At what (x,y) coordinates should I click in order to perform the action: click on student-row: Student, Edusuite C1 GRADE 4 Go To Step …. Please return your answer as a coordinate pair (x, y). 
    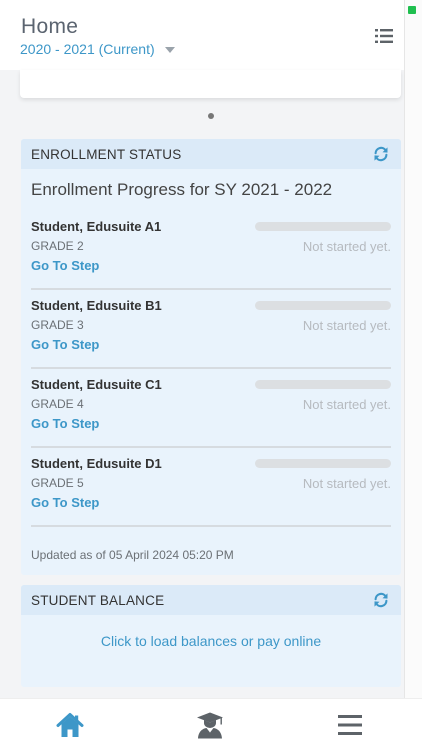
    Looking at the image, I should click on (211, 408).